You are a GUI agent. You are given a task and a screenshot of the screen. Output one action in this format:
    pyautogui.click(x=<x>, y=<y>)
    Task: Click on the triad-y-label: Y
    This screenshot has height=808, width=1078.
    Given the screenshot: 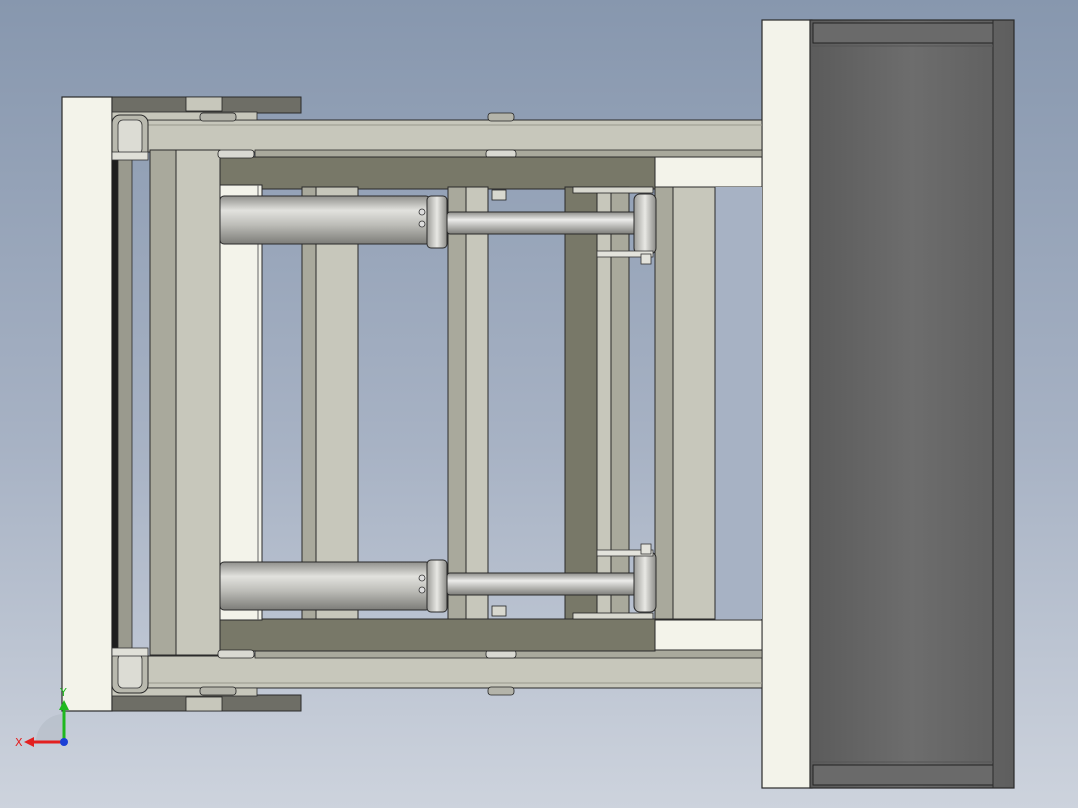 What is the action you would take?
    pyautogui.click(x=63, y=692)
    